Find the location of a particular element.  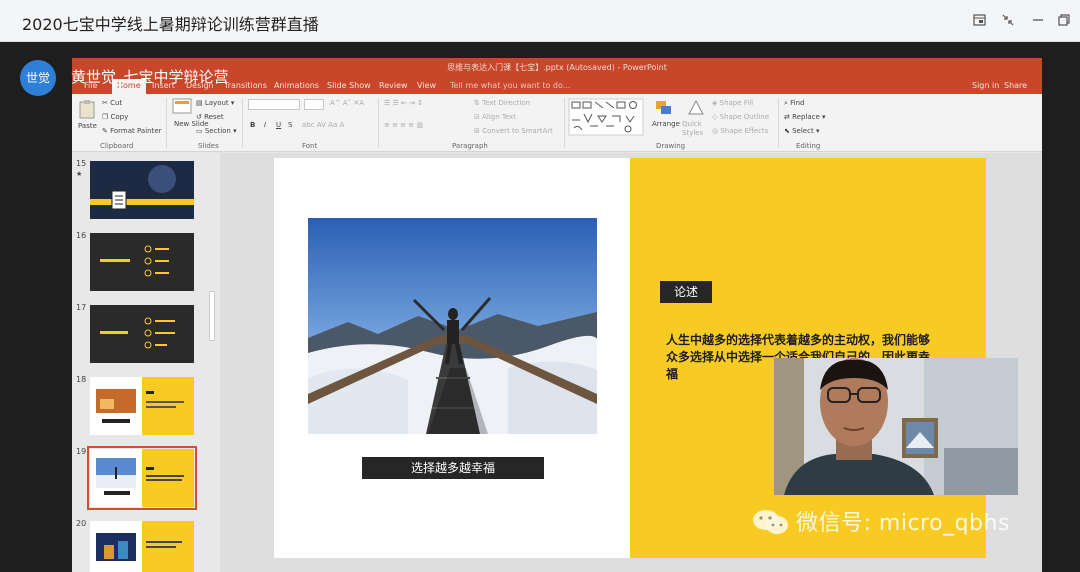

outline-icon: ◇ is located at coordinates (715, 117).